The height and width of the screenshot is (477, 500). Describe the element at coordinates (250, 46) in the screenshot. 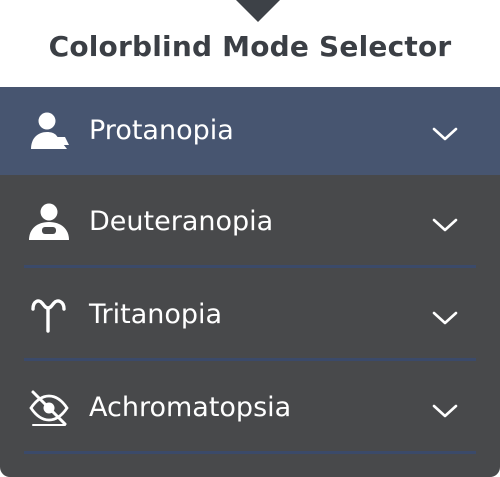

I see `page-title: Colorblind Mode Selector` at that location.